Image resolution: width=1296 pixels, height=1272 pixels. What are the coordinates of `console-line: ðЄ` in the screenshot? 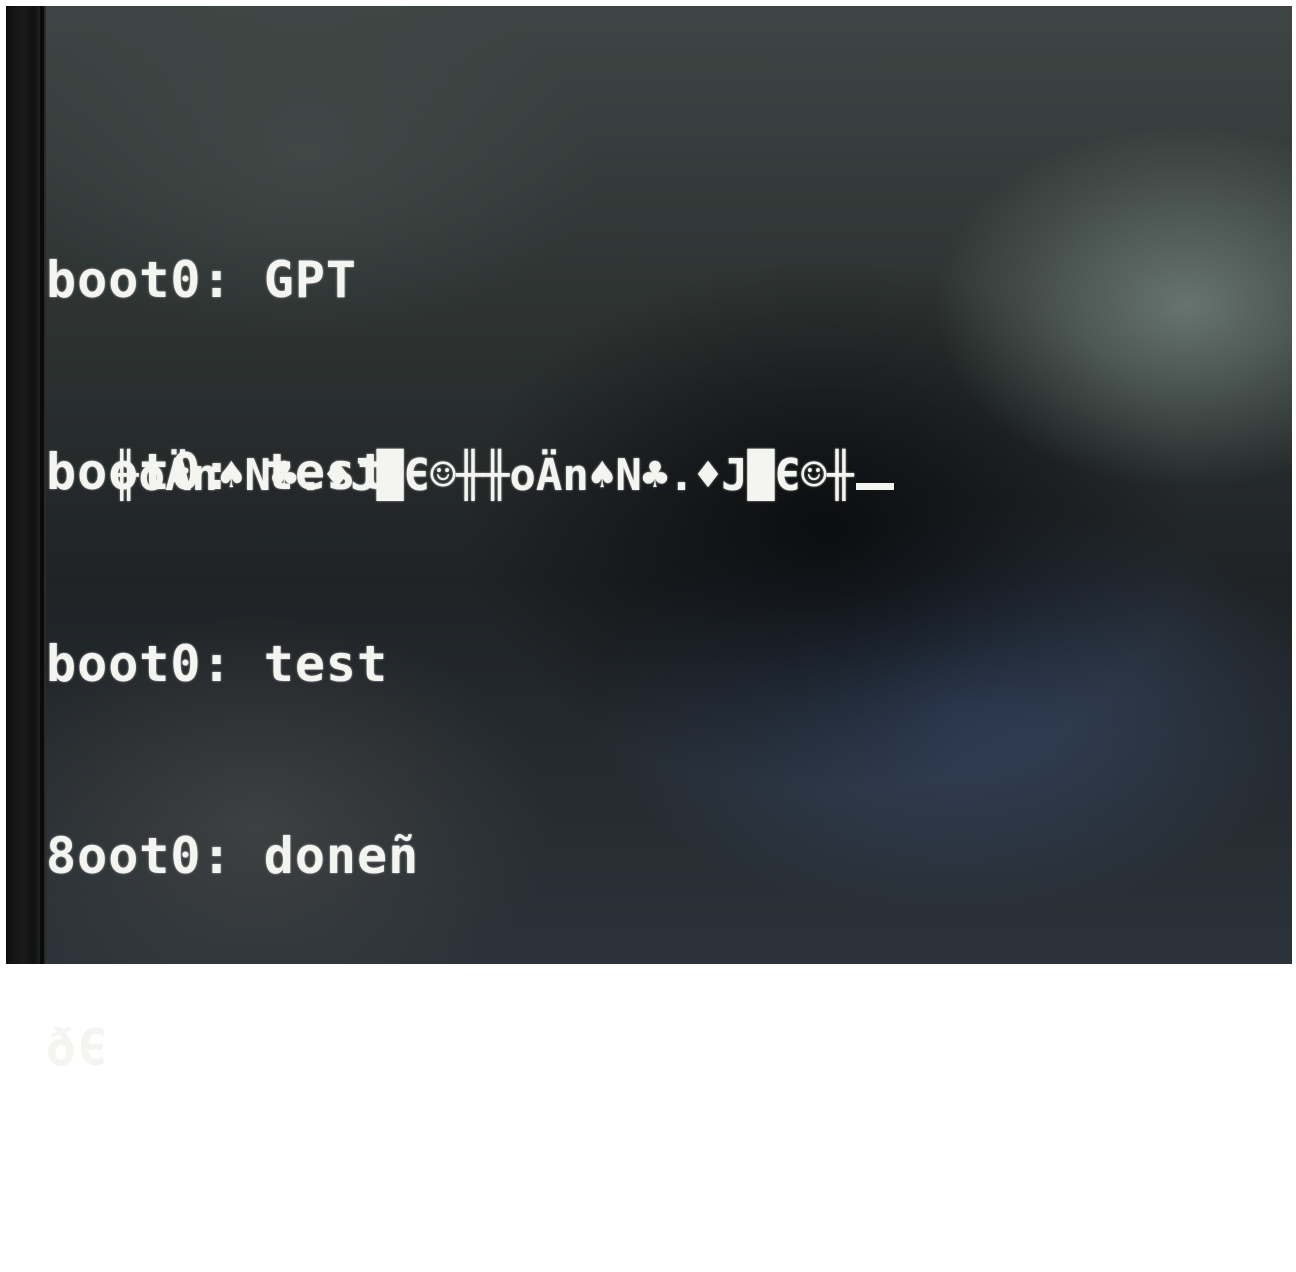 It's located at (77, 1048).